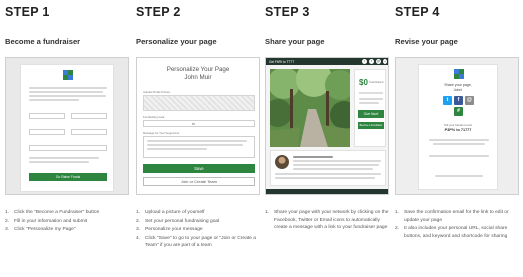 This screenshot has height=277, width=523. Describe the element at coordinates (40, 230) in the screenshot. I see `instruction-item: 3. Click "Personalize my Page"` at that location.